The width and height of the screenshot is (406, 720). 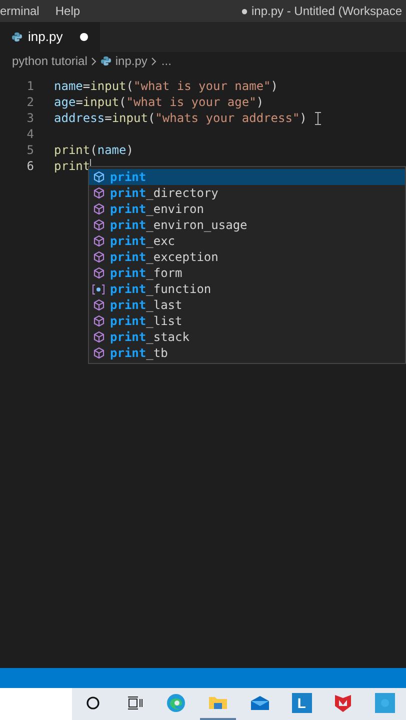 I want to click on suggestion-label: print_last, so click(x=146, y=305).